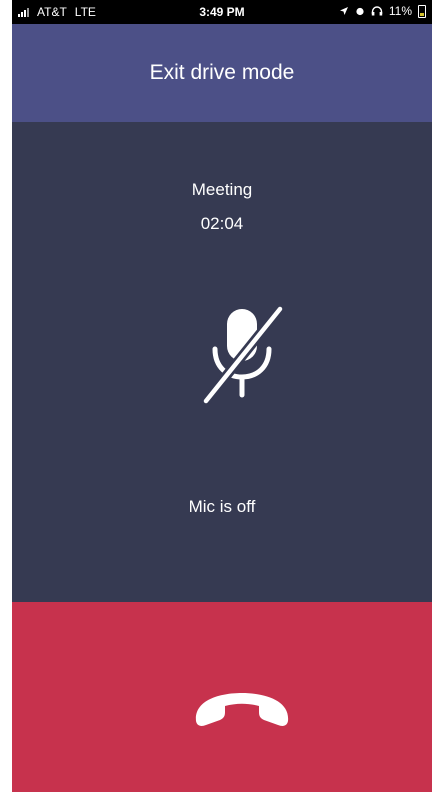  I want to click on status-right: 11%, so click(382, 11).